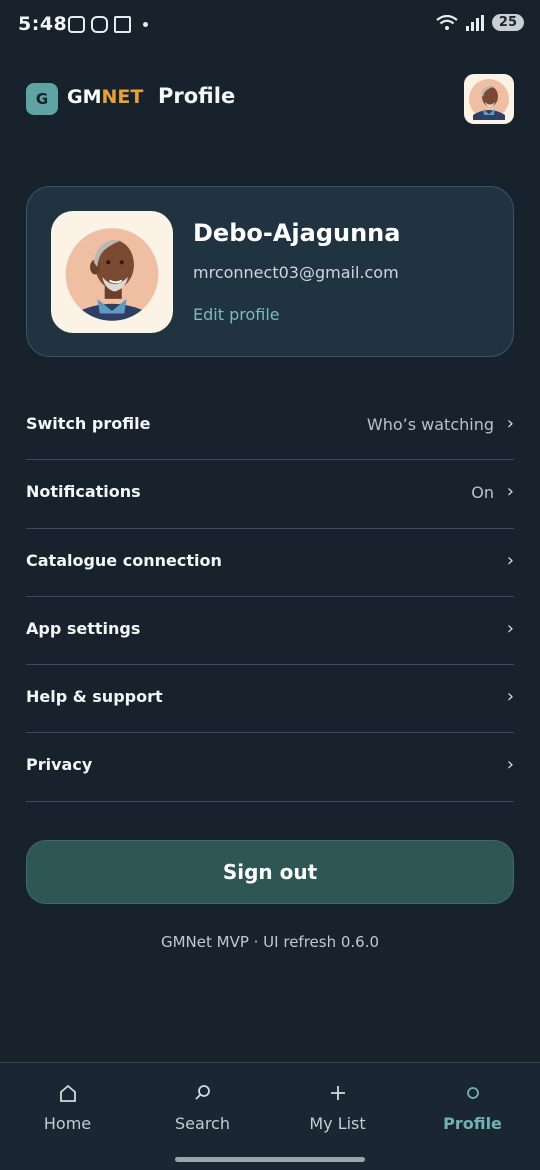 The width and height of the screenshot is (540, 1170). Describe the element at coordinates (270, 767) in the screenshot. I see `menu-item-privacy: Privacy ›` at that location.